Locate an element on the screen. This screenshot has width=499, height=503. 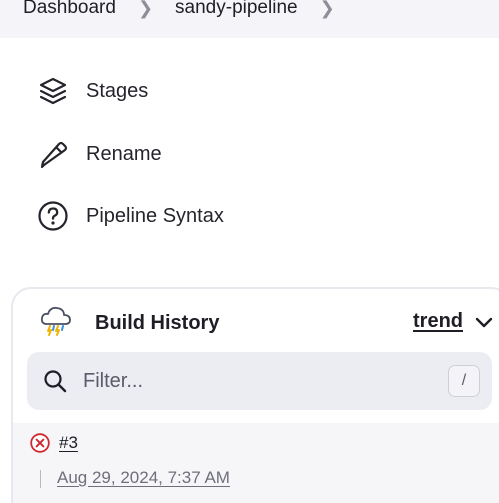
filter-box: / is located at coordinates (259, 381).